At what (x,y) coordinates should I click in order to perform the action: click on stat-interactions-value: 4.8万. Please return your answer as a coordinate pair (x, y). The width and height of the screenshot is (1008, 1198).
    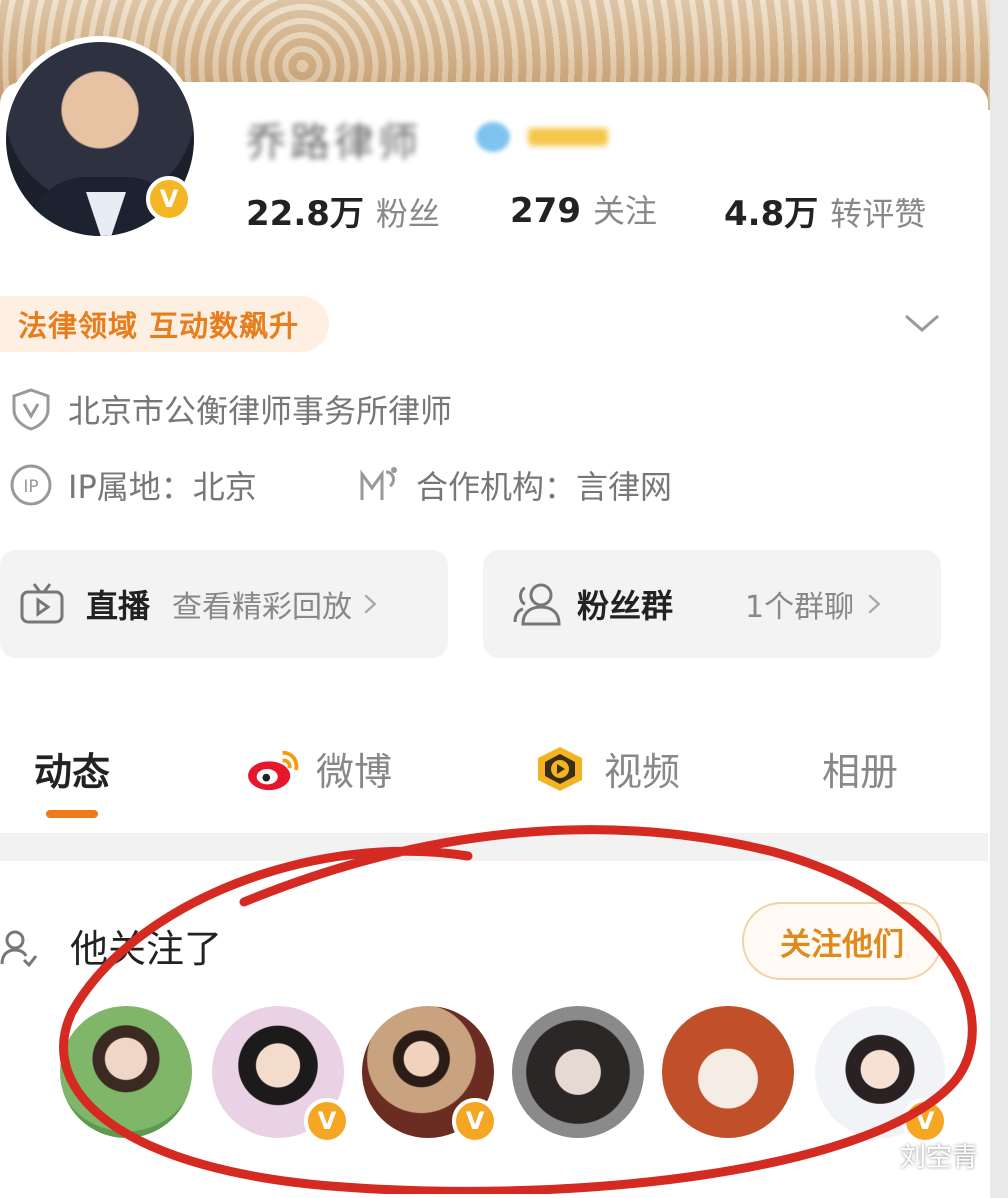
    Looking at the image, I should click on (771, 214).